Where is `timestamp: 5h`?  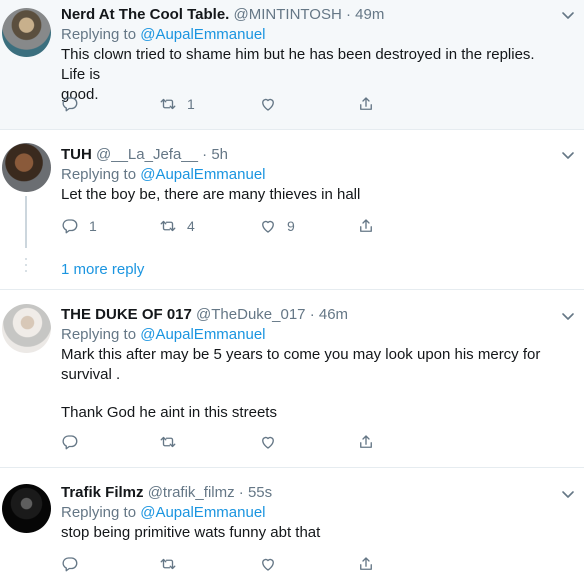
timestamp: 5h is located at coordinates (219, 154).